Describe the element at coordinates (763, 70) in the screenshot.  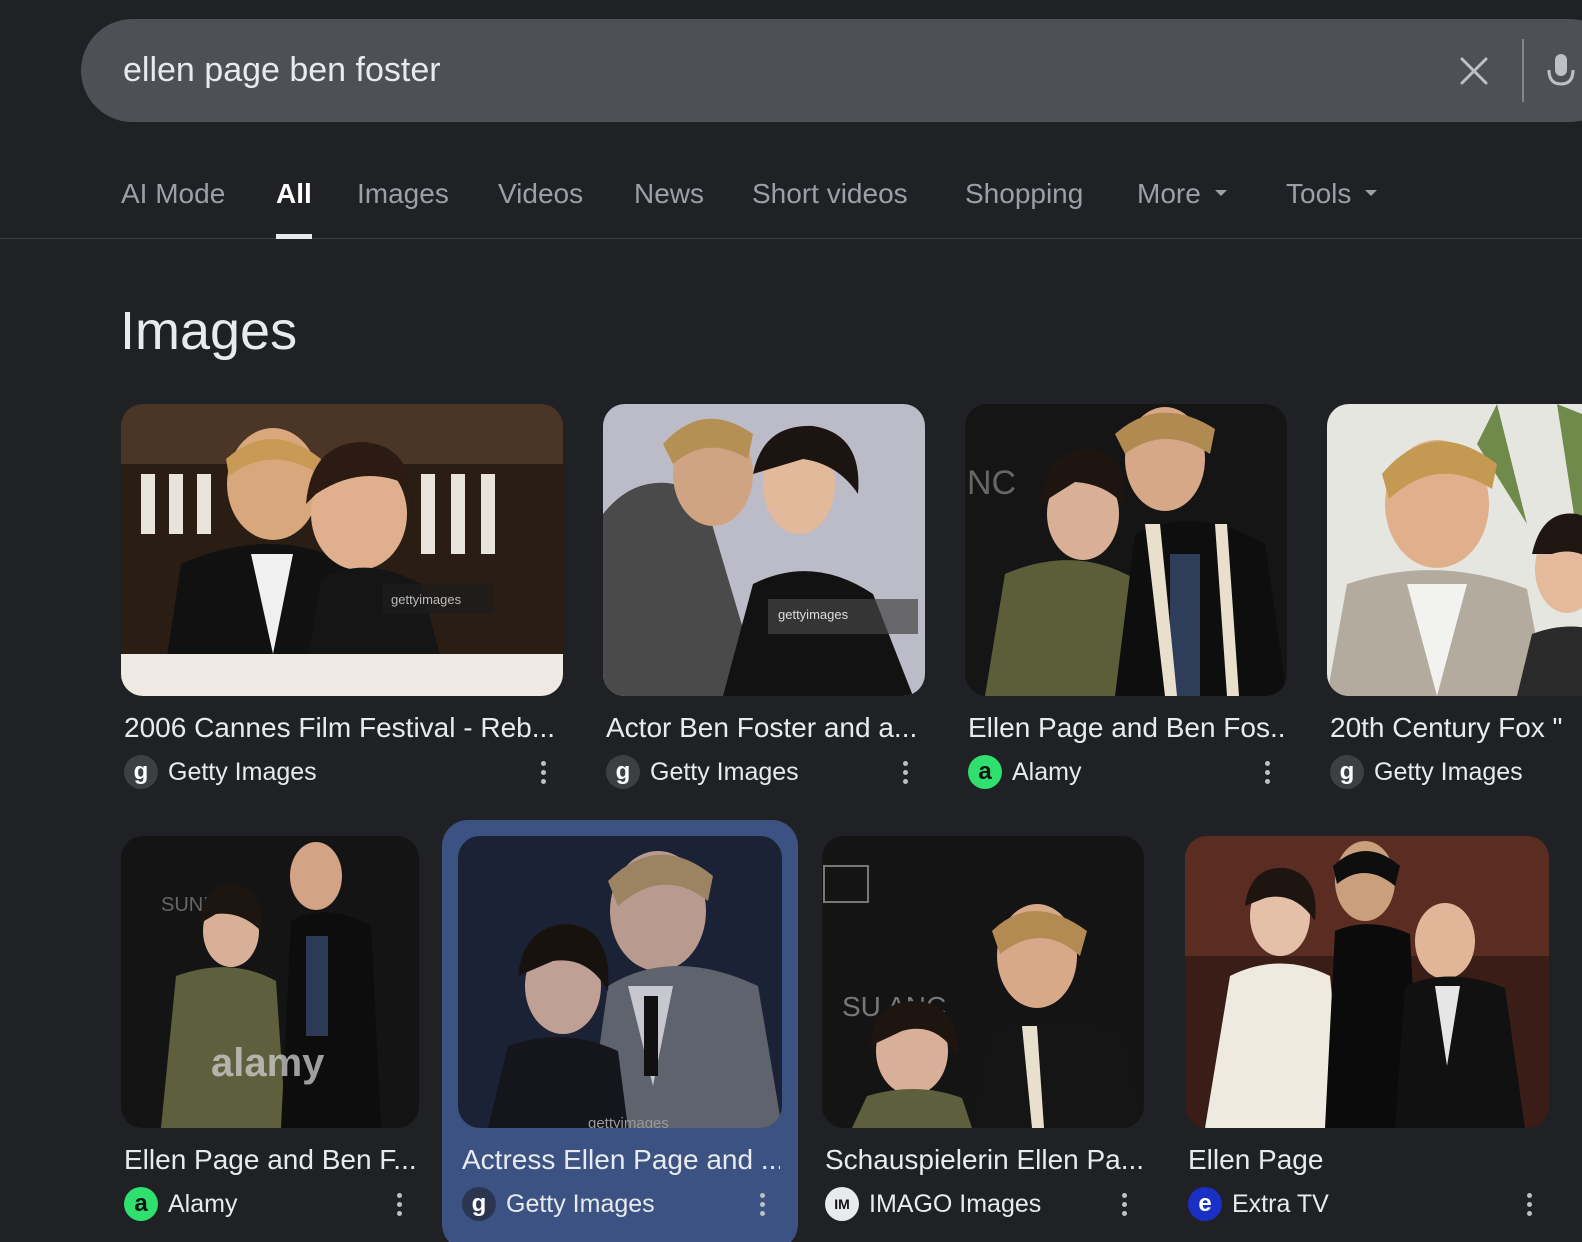
I see `search-input` at that location.